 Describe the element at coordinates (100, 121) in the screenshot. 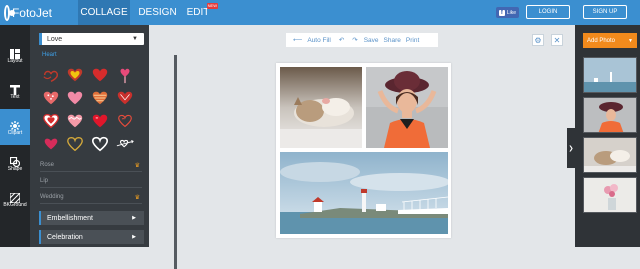

I see `clipart-heart-glossy` at that location.